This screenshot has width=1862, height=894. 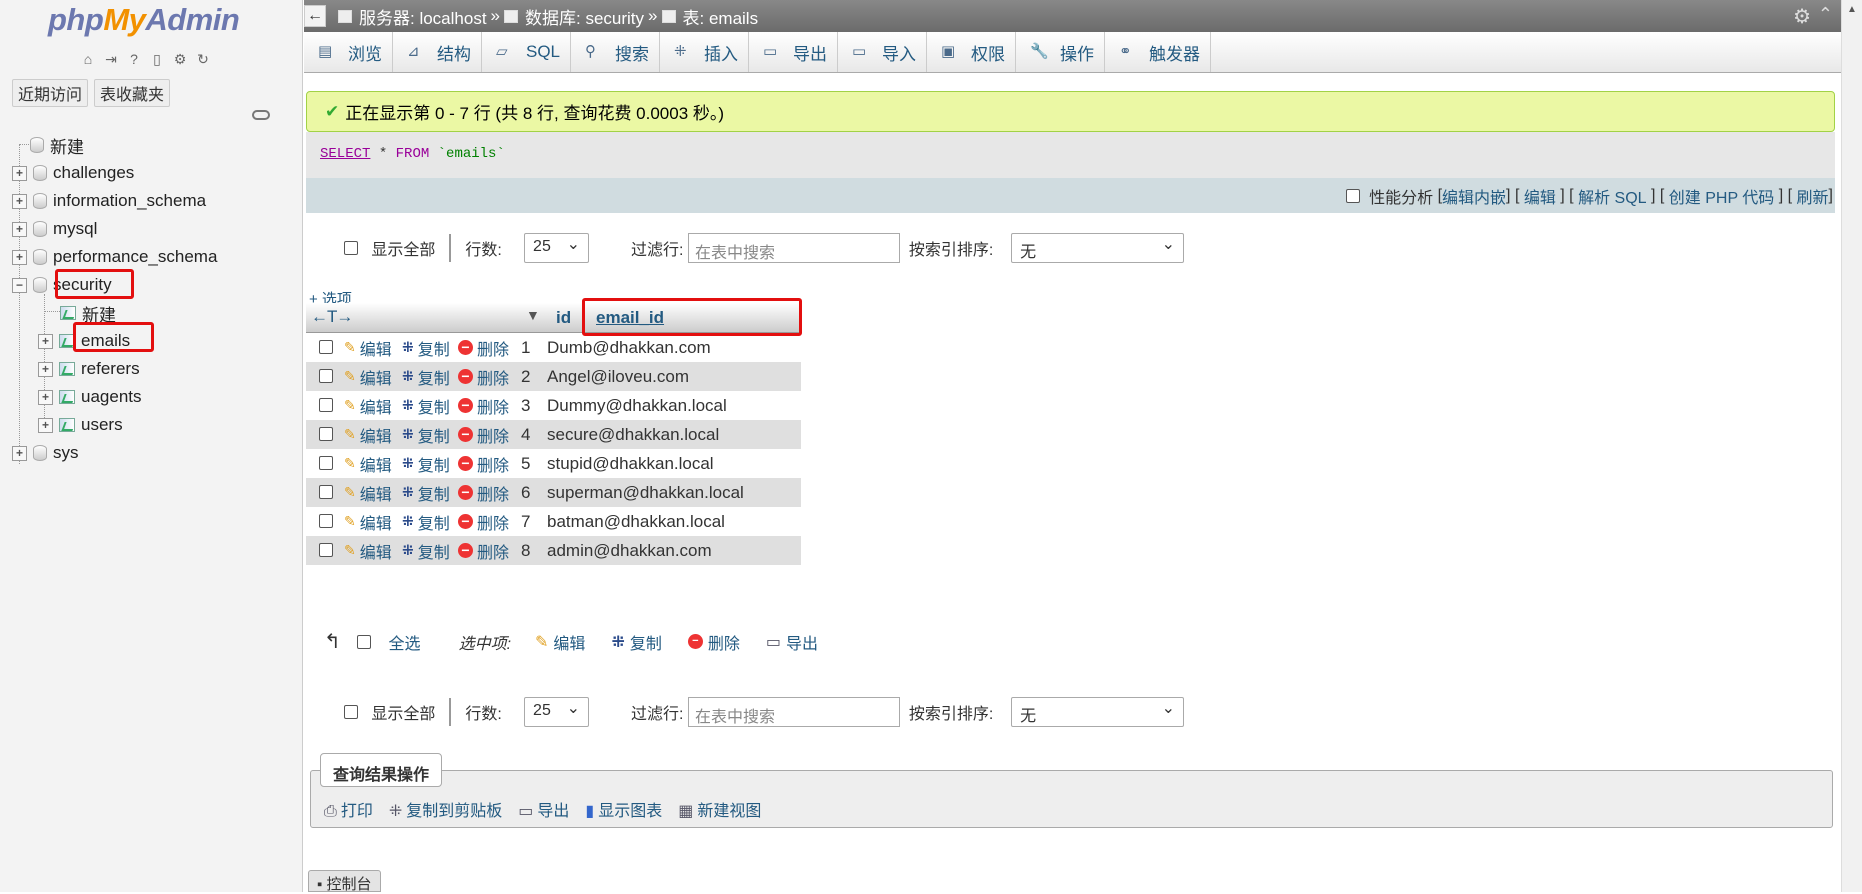 I want to click on filter-input: 在表中搜索, so click(x=793, y=248).